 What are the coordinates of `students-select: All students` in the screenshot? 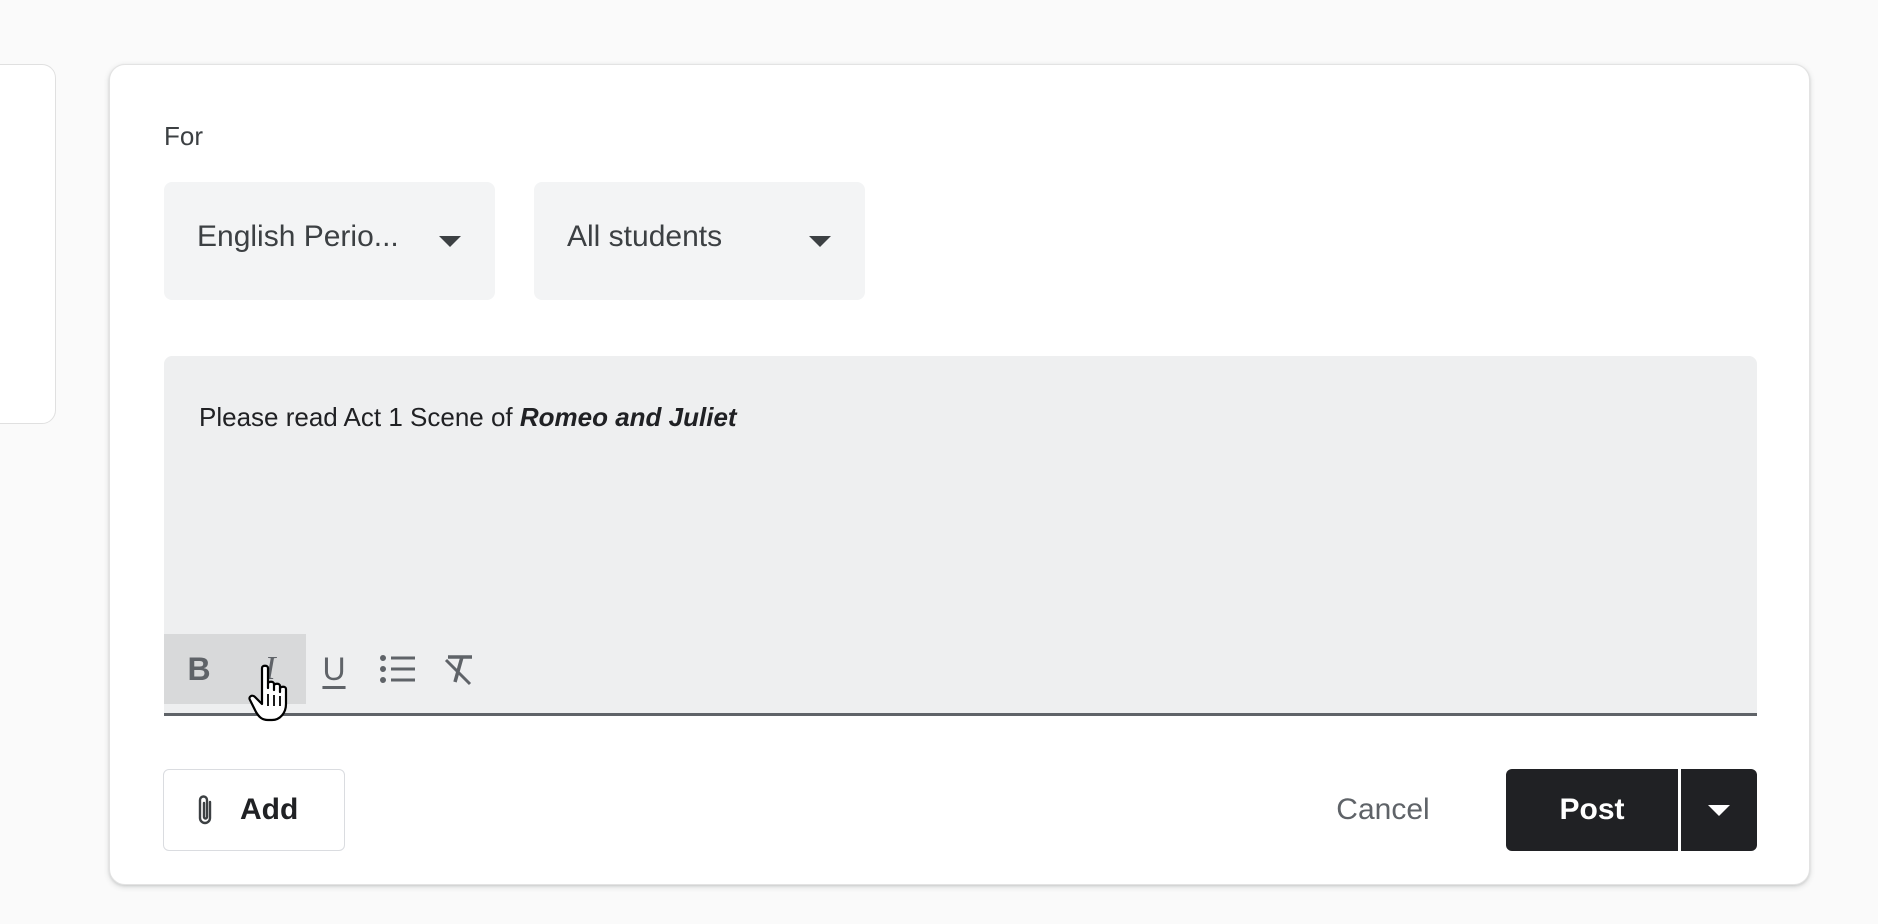 It's located at (699, 241).